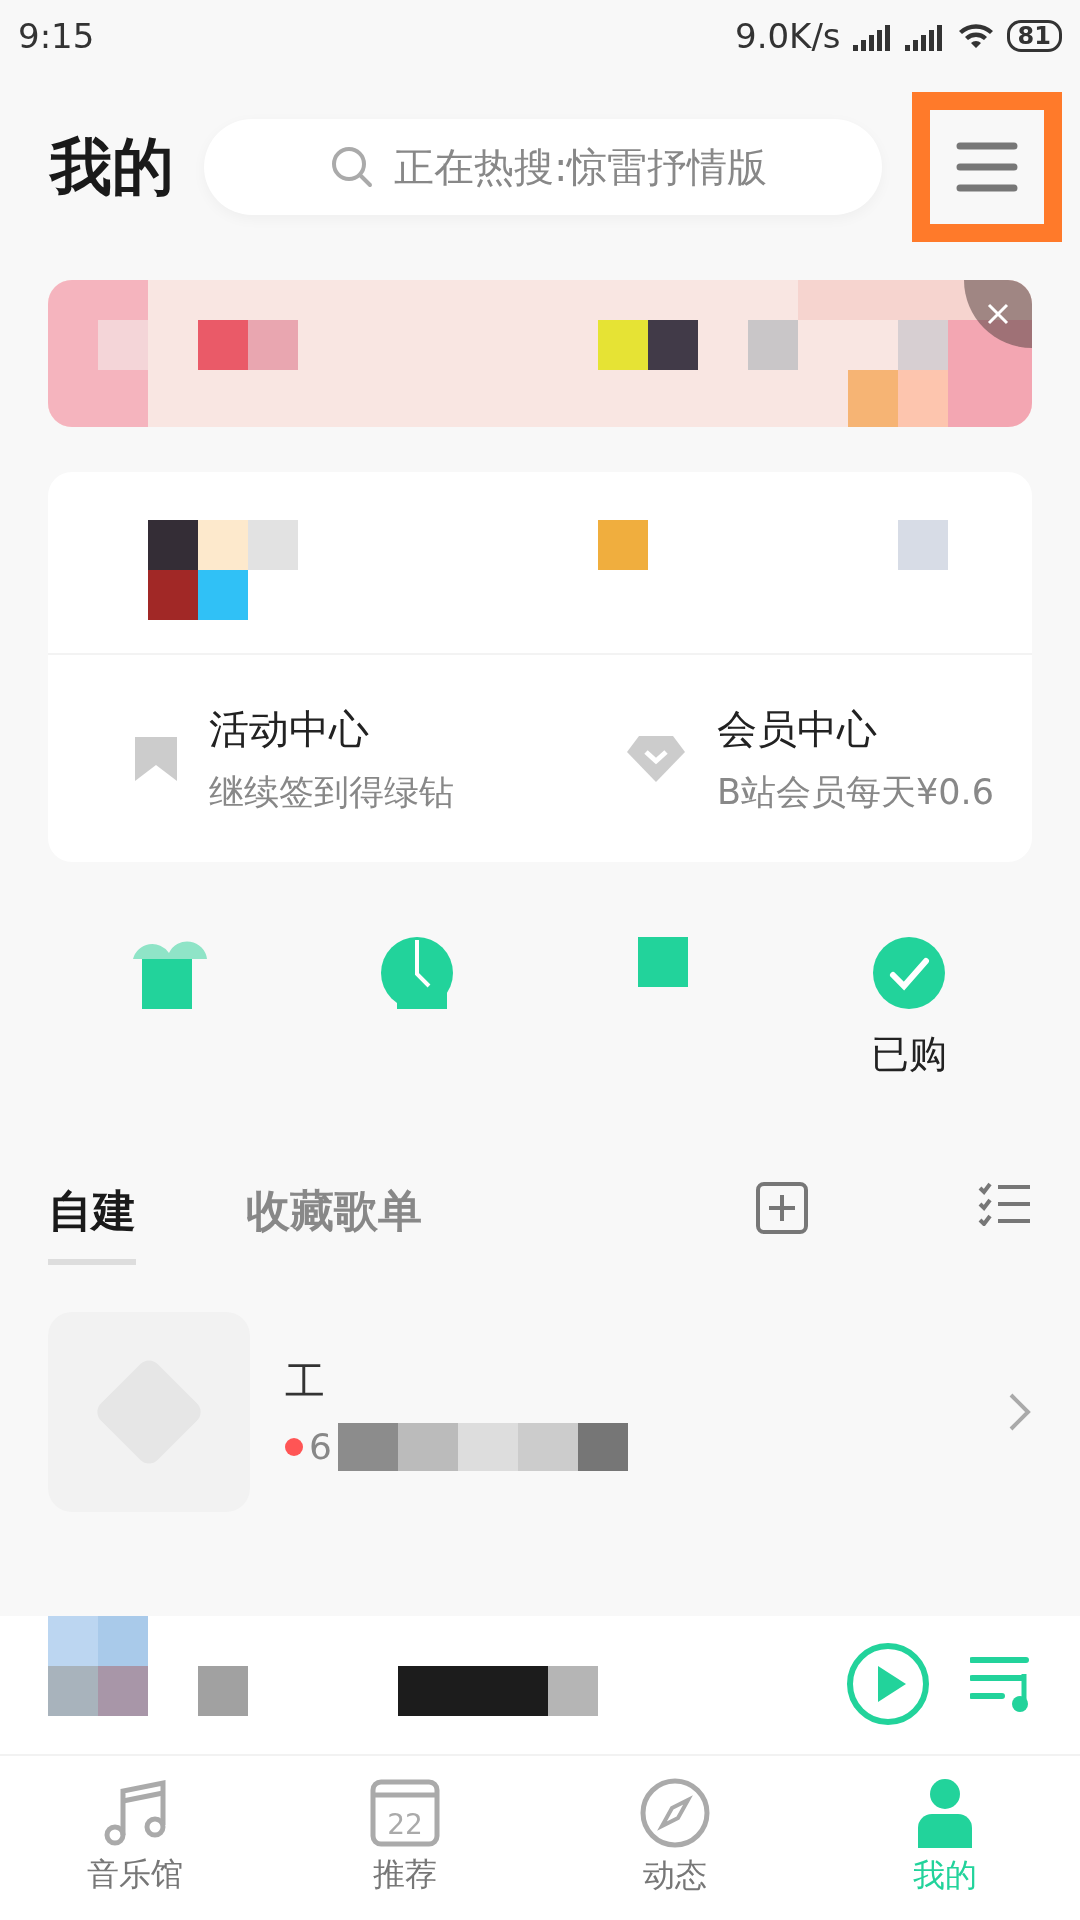  I want to click on add-button, so click(782, 1209).